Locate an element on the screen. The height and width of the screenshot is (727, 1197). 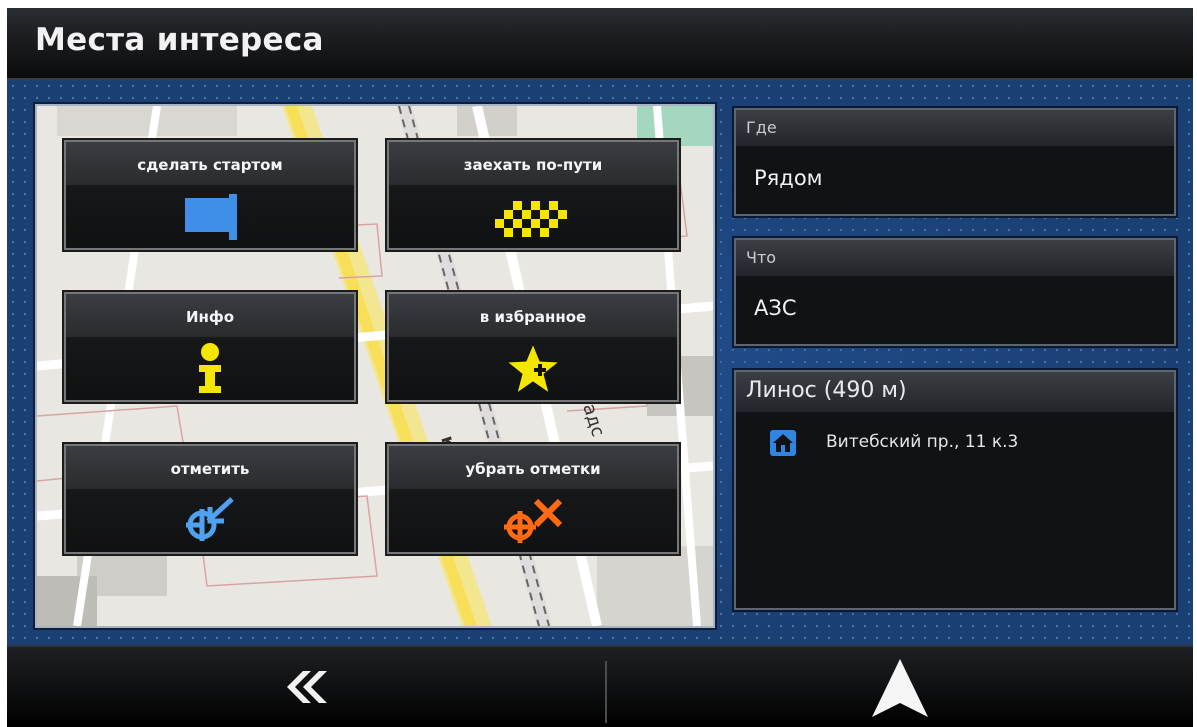
stop-along-route-label: заехать по-пути is located at coordinates (533, 165).